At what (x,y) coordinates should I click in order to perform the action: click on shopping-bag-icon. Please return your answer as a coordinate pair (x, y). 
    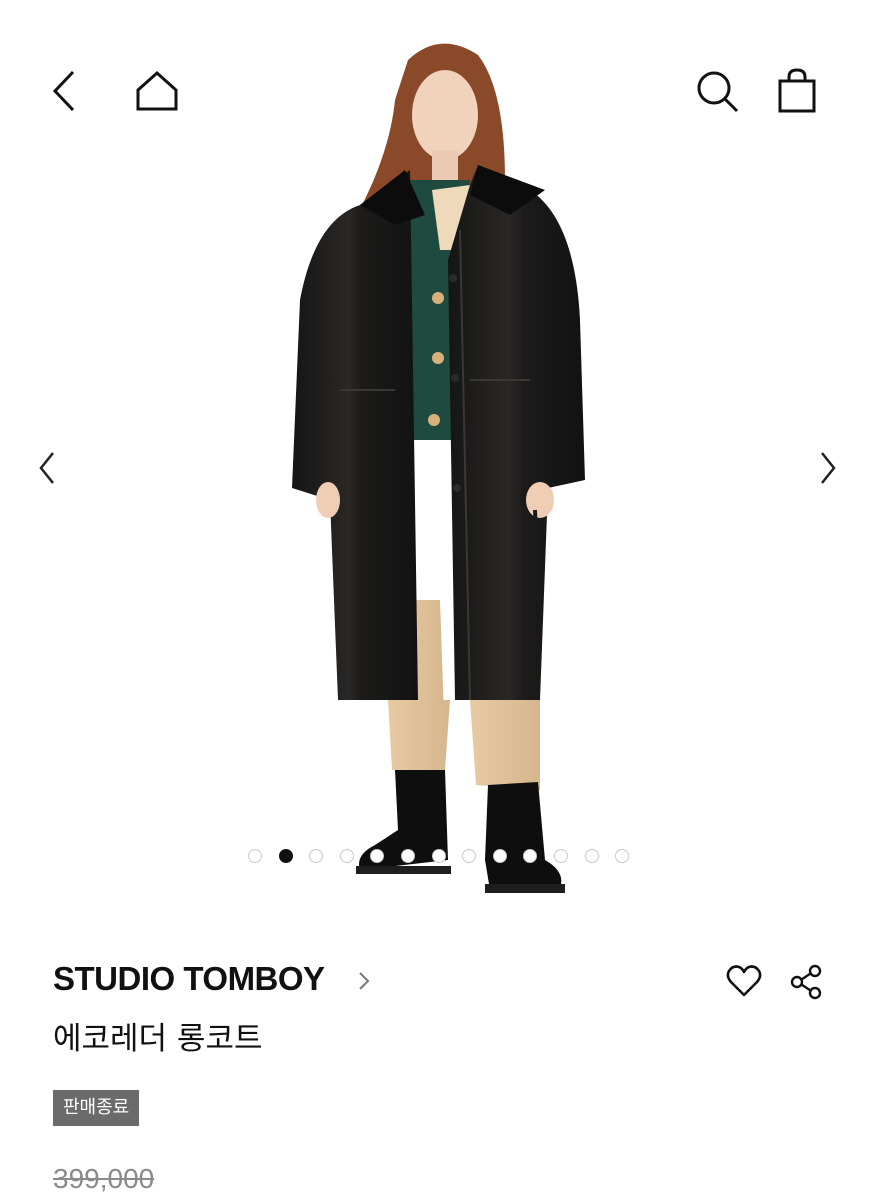
    Looking at the image, I should click on (797, 90).